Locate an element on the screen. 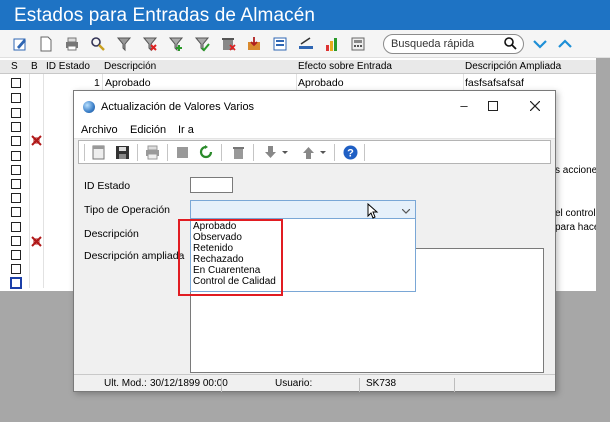 Image resolution: width=610 pixels, height=422 pixels. find-icon is located at coordinates (98, 44).